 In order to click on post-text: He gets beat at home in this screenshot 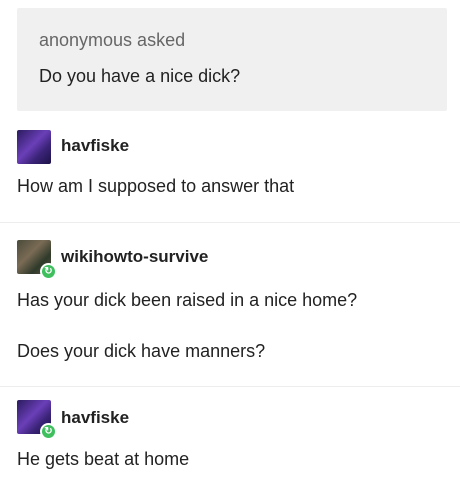, I will do `click(103, 459)`.